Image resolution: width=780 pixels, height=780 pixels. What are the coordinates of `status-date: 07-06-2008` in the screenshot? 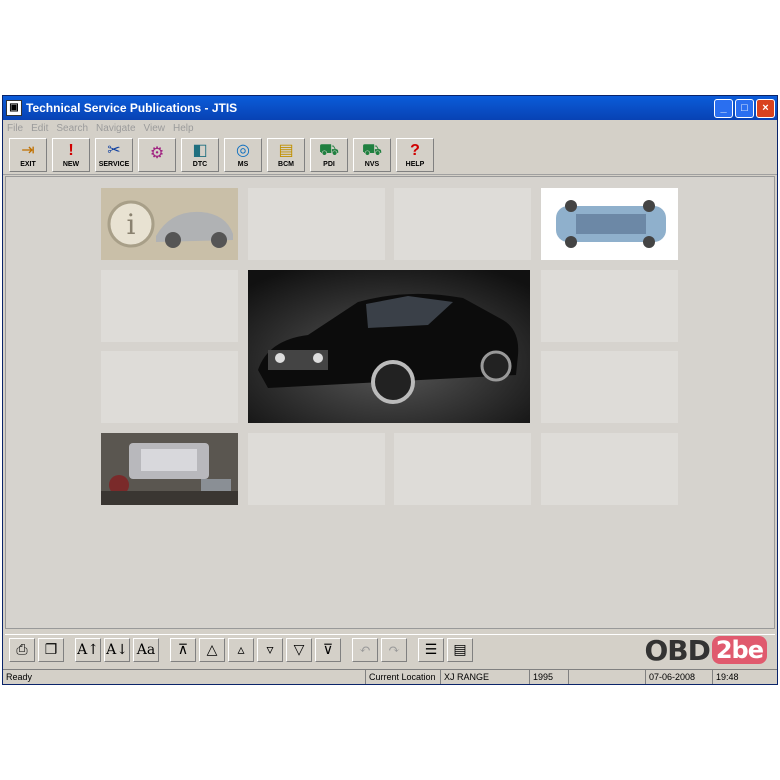 It's located at (679, 677).